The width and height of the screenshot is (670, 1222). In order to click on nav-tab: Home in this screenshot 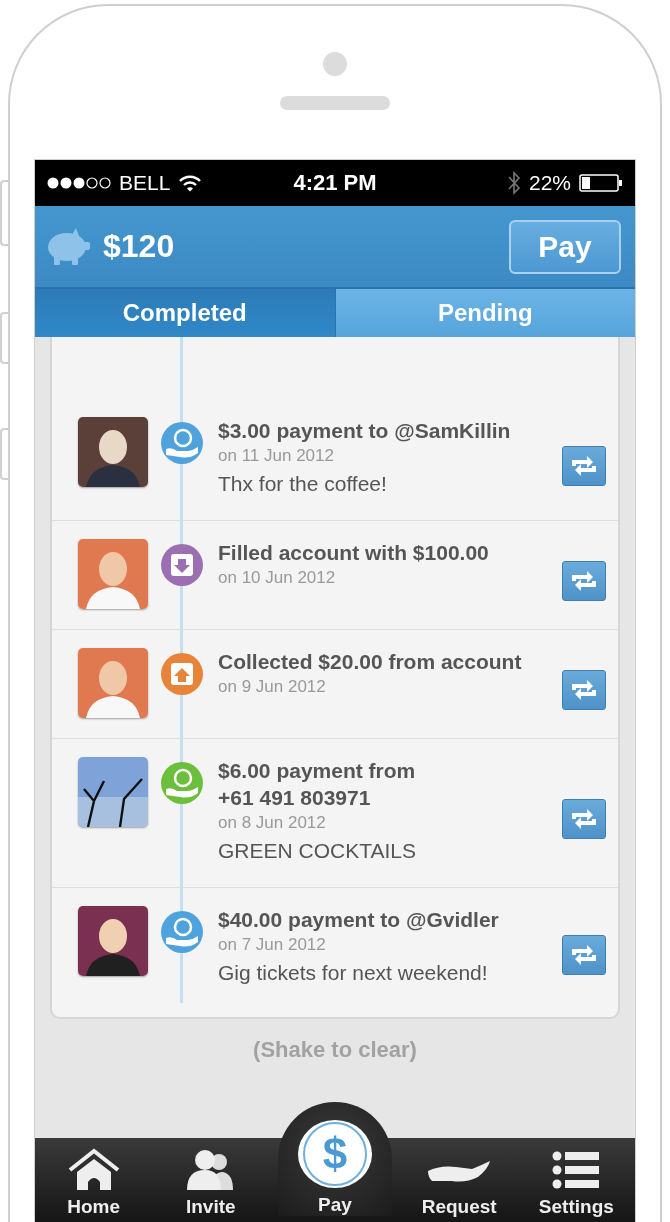, I will do `click(93, 1183)`.